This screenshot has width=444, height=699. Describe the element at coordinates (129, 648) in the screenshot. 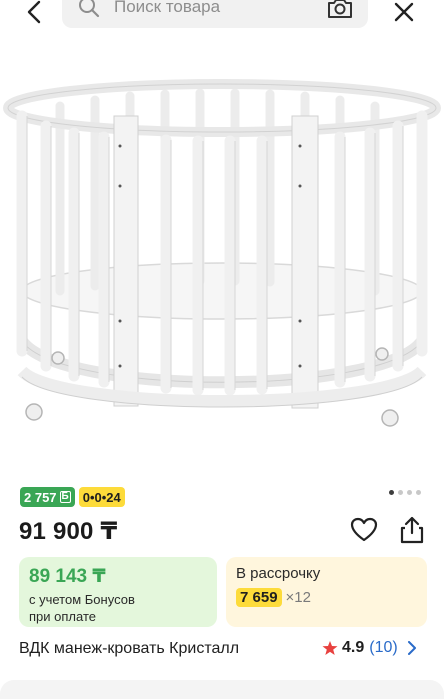

I see `product-title: ВДК манеж-кровать Кристалл` at that location.